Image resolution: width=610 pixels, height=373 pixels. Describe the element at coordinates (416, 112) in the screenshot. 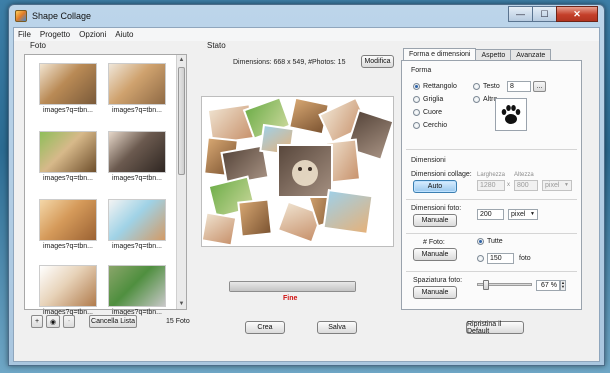

I see `radio-cuore` at that location.